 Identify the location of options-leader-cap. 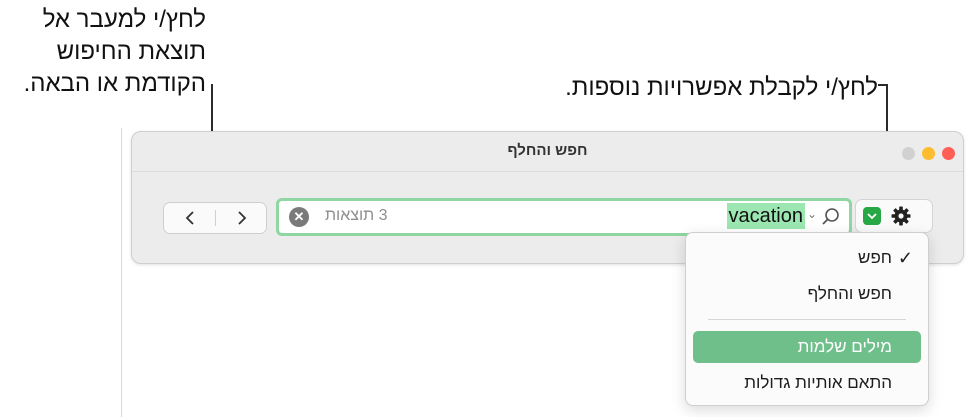
(883, 85).